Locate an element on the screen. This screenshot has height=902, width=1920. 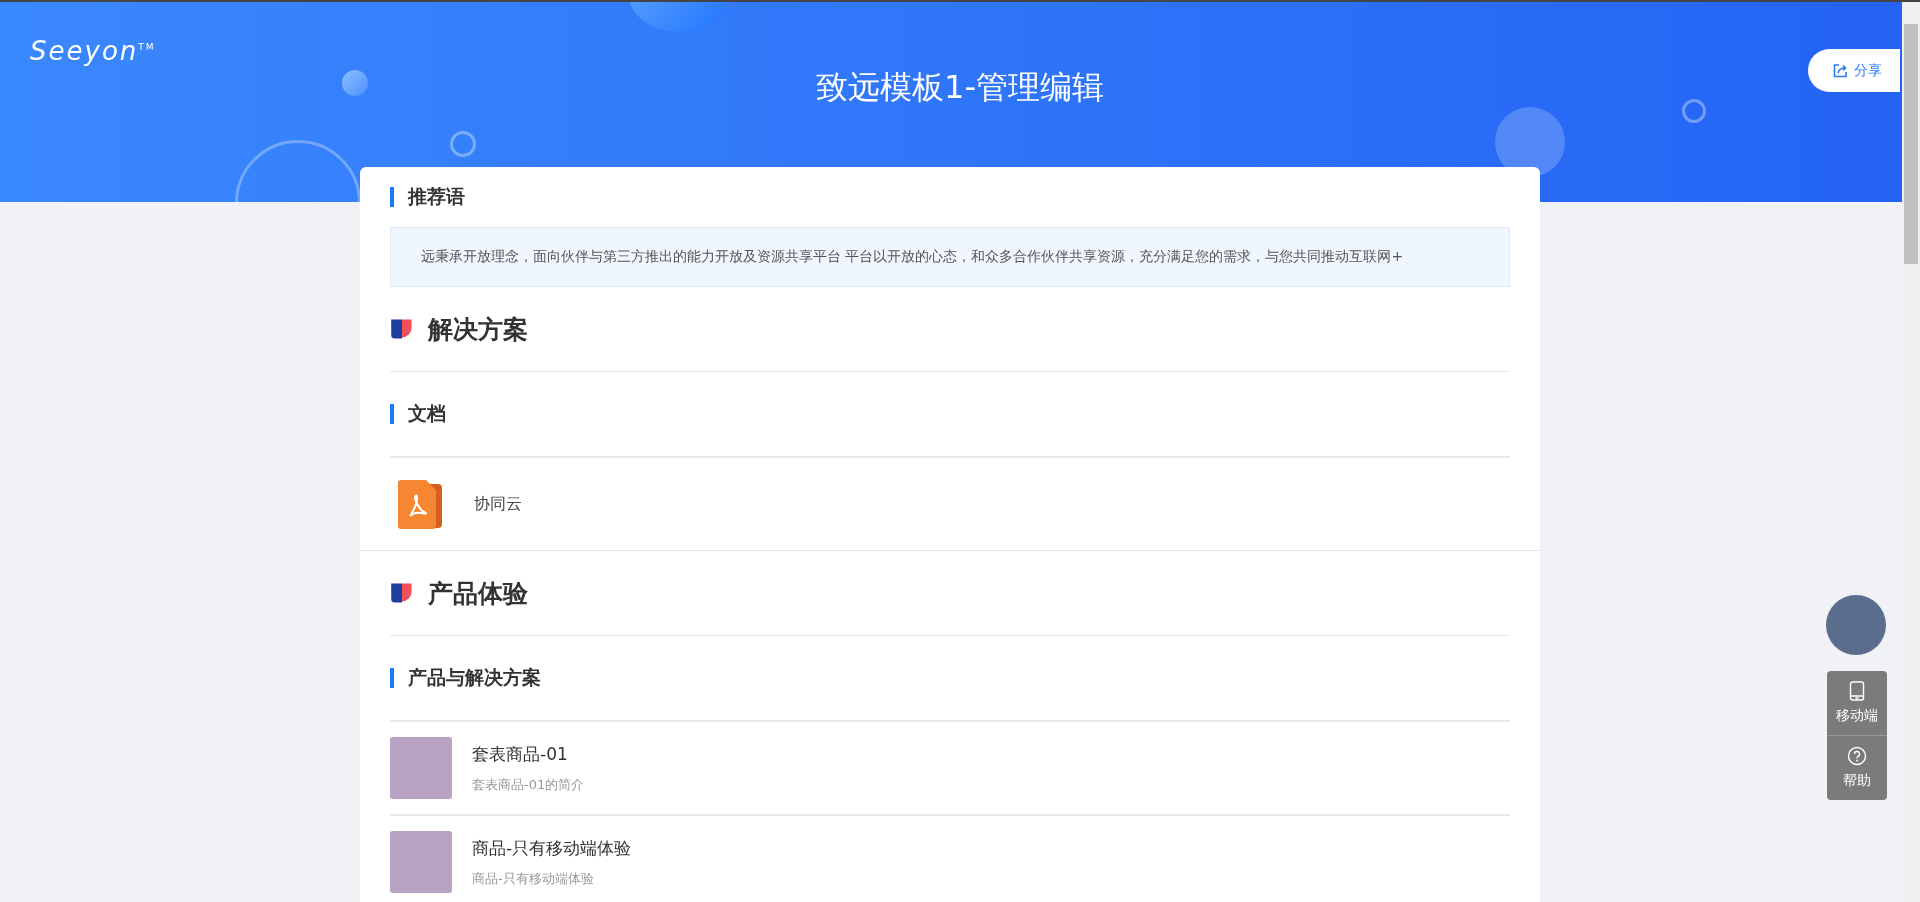
section-title: 产品与解决方案 is located at coordinates (474, 677).